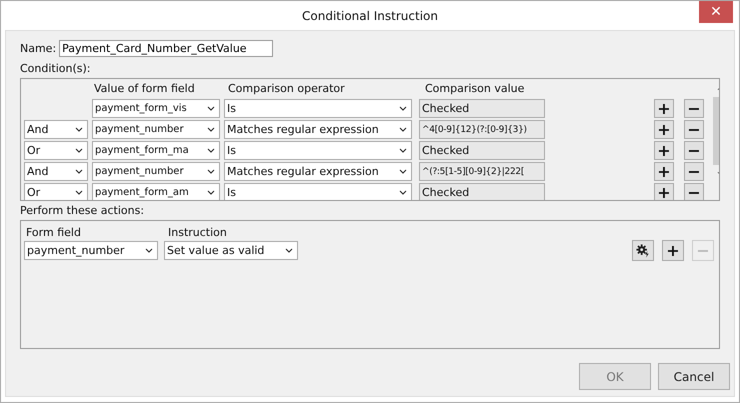 Image resolution: width=740 pixels, height=403 pixels. What do you see at coordinates (56, 68) in the screenshot?
I see `conditions-label: Condition(s):` at bounding box center [56, 68].